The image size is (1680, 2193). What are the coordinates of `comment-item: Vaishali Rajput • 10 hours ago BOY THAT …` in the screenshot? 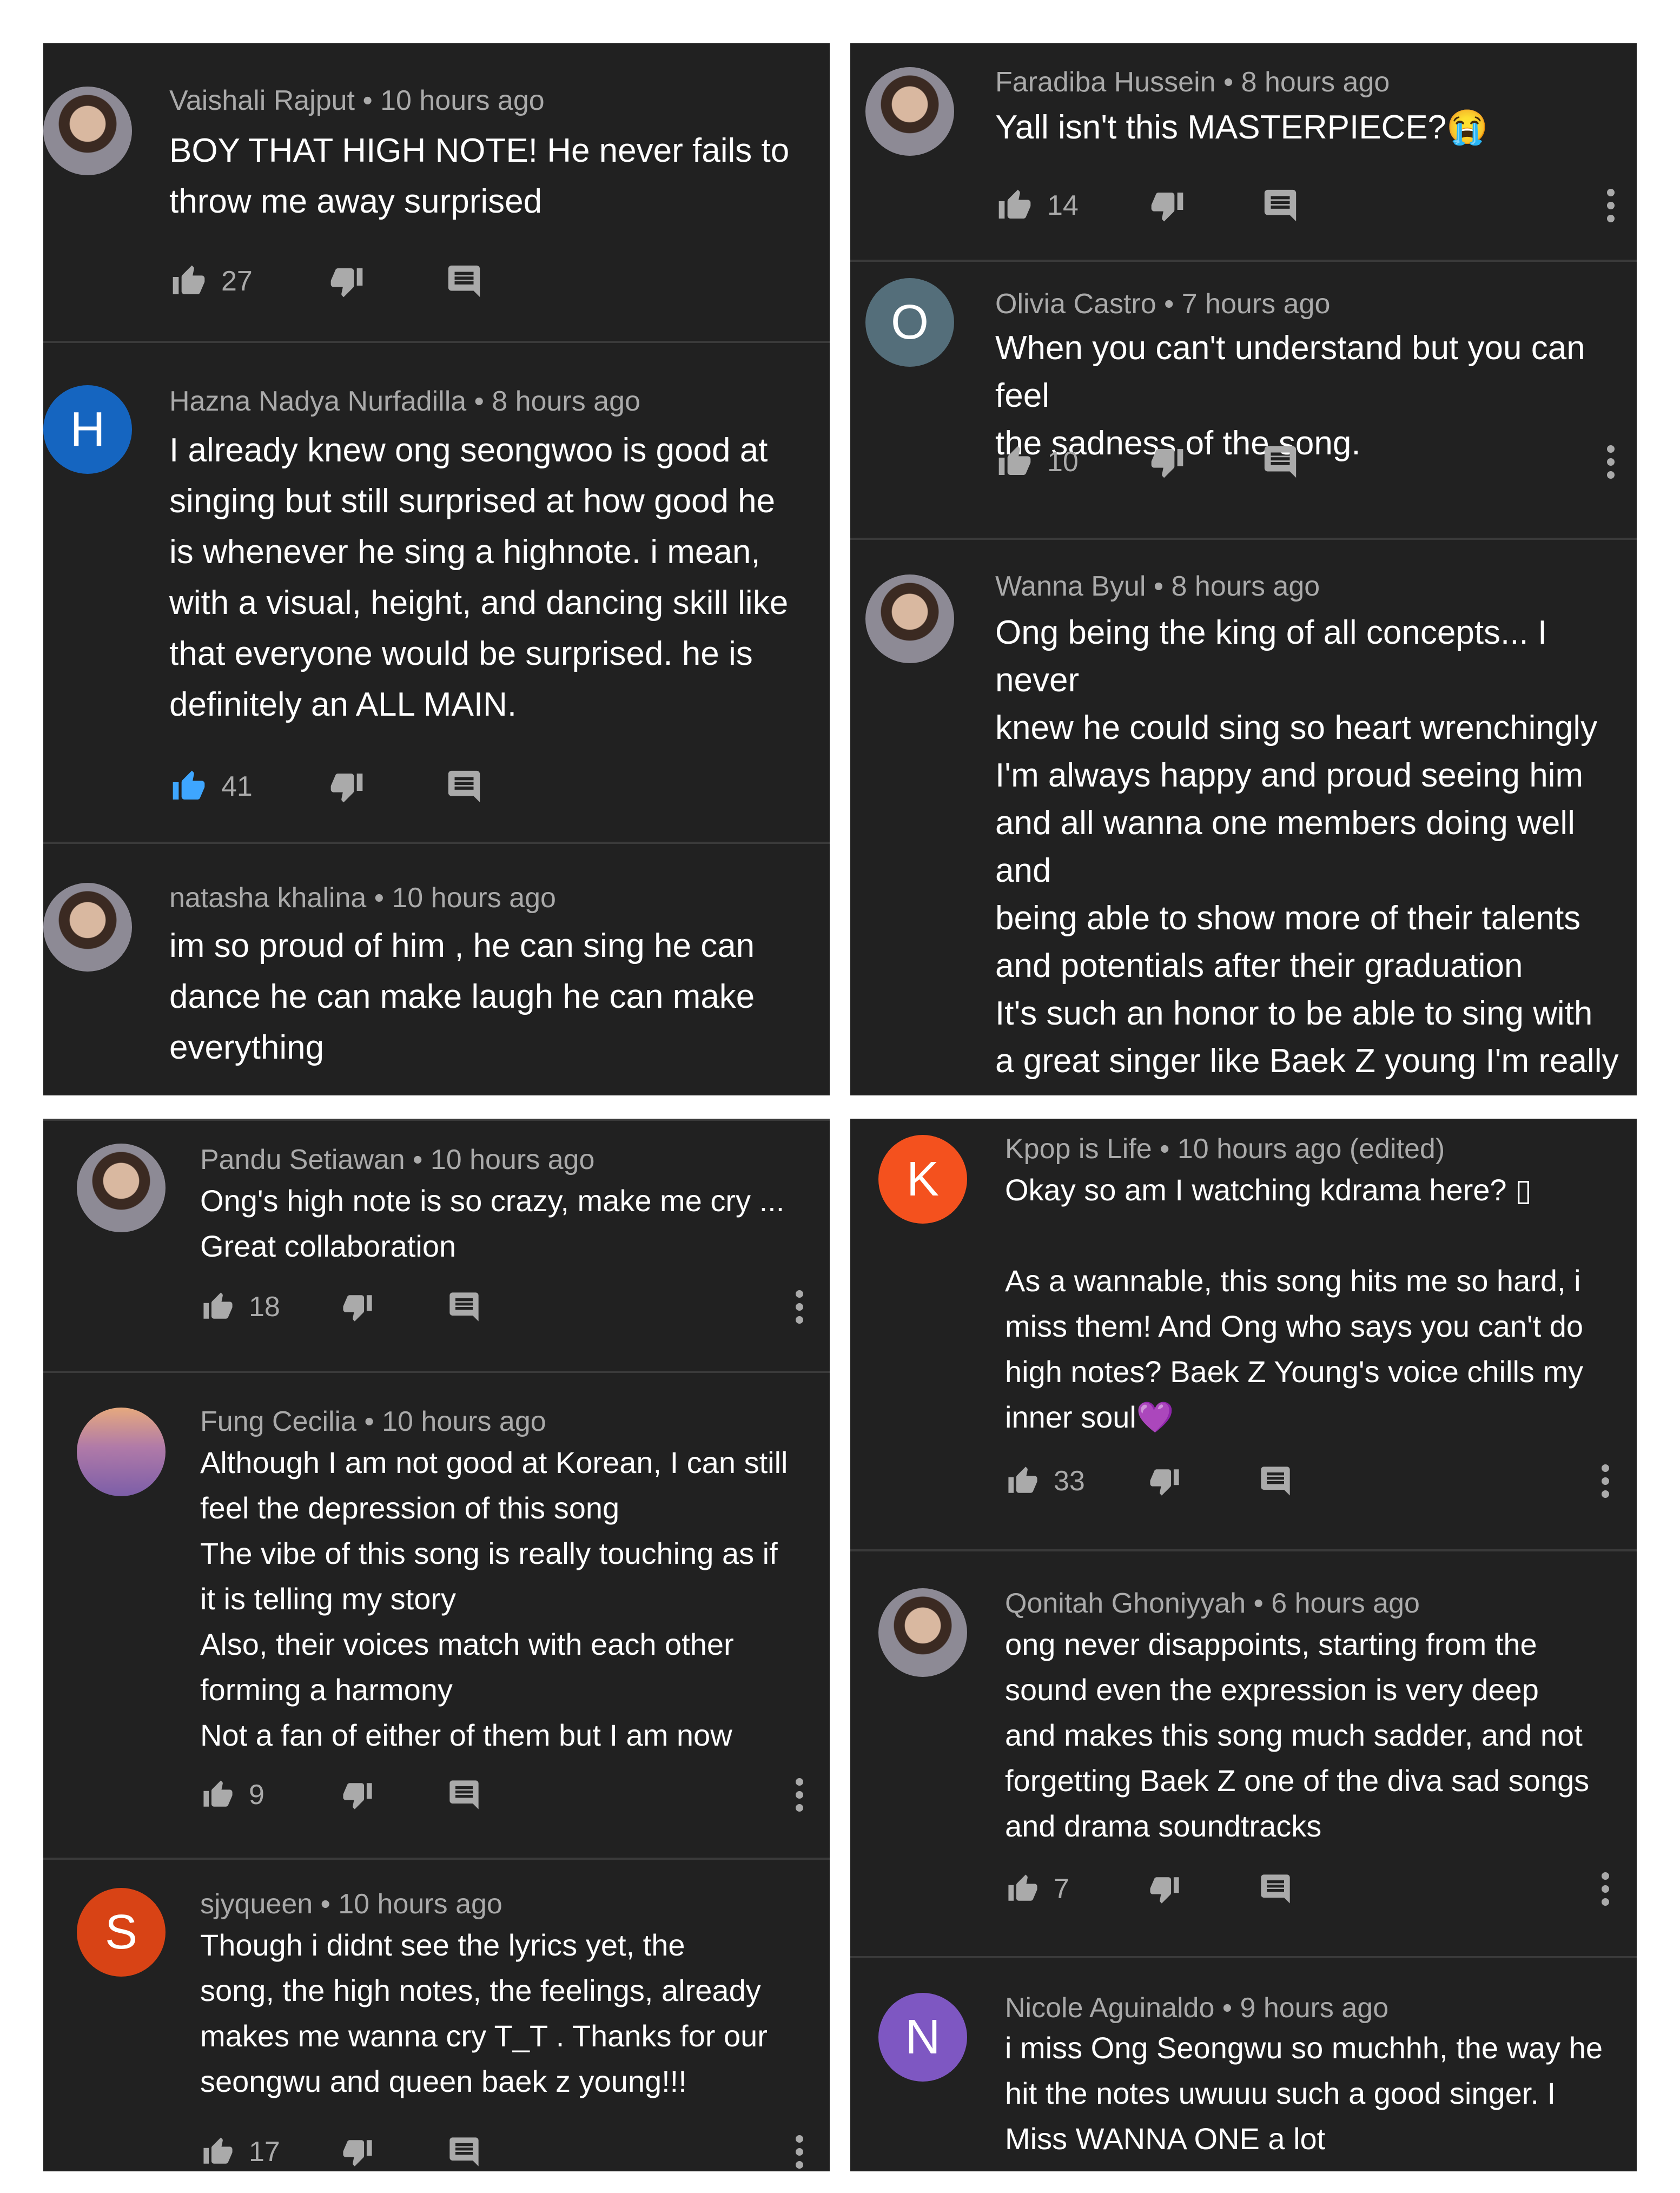 It's located at (437, 192).